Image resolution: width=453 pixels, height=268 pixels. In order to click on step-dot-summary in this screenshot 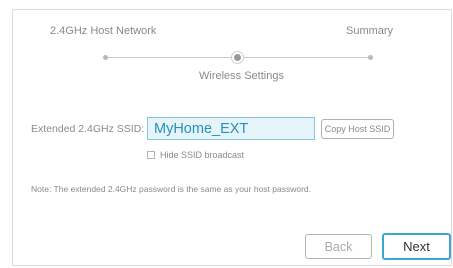, I will do `click(370, 57)`.